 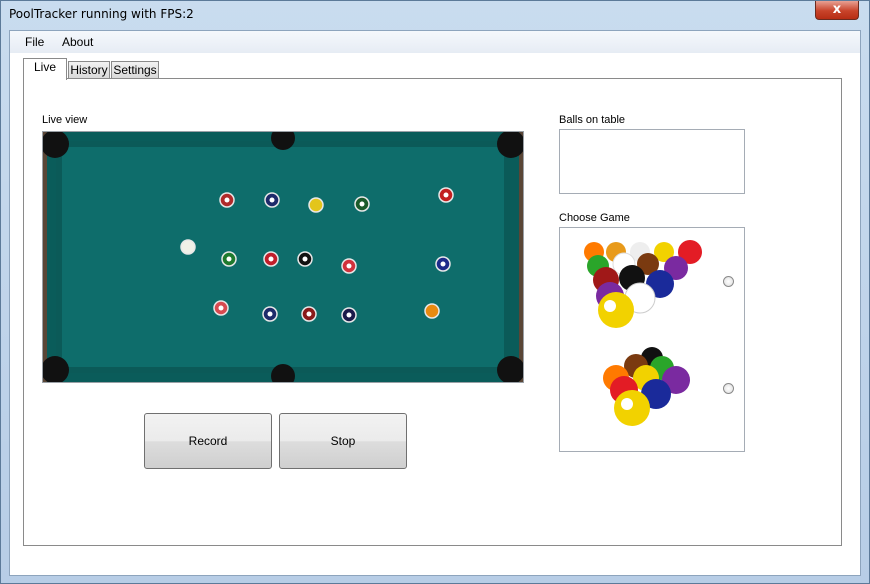 I want to click on eight-ball-rack-icon, so click(x=645, y=283).